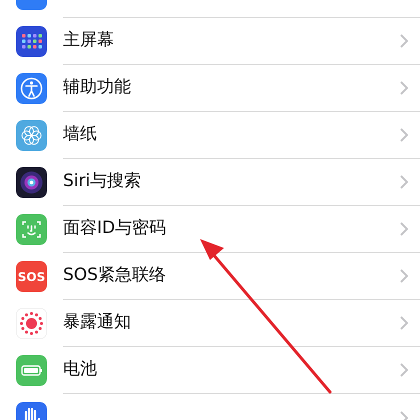 The width and height of the screenshot is (420, 420). Describe the element at coordinates (31, 88) in the screenshot. I see `accessibility-icon` at that location.